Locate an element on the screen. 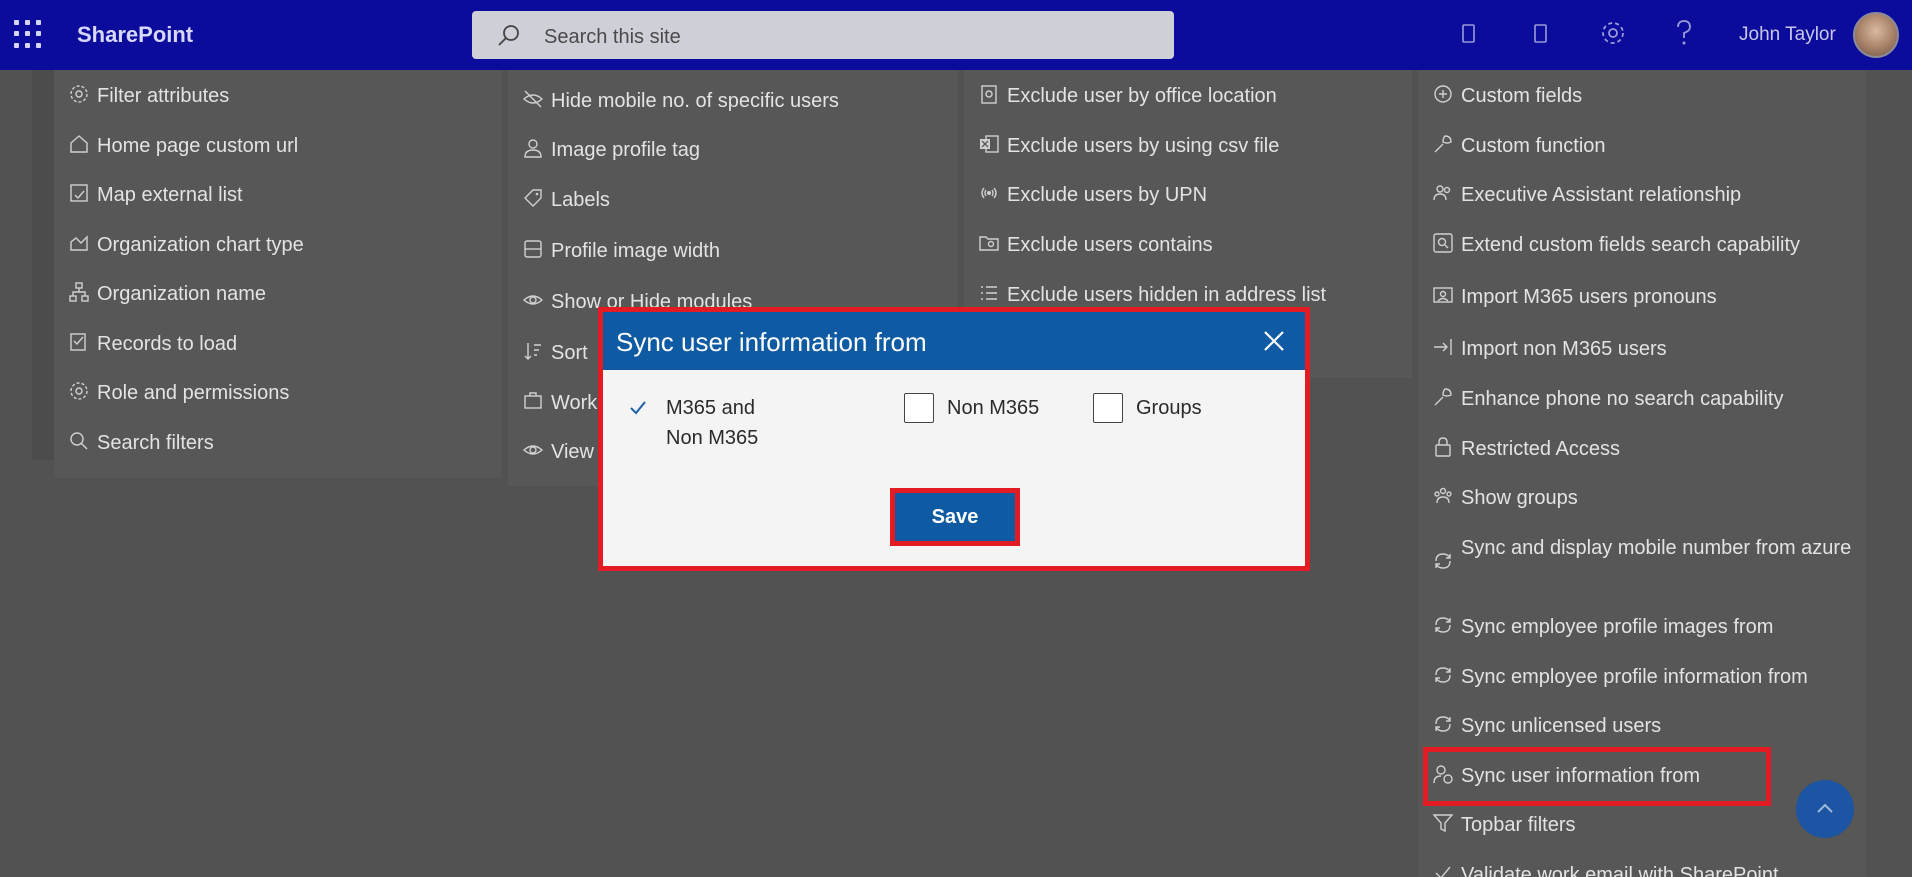 The height and width of the screenshot is (877, 1912). option-non-m365: Non M365 is located at coordinates (971, 408).